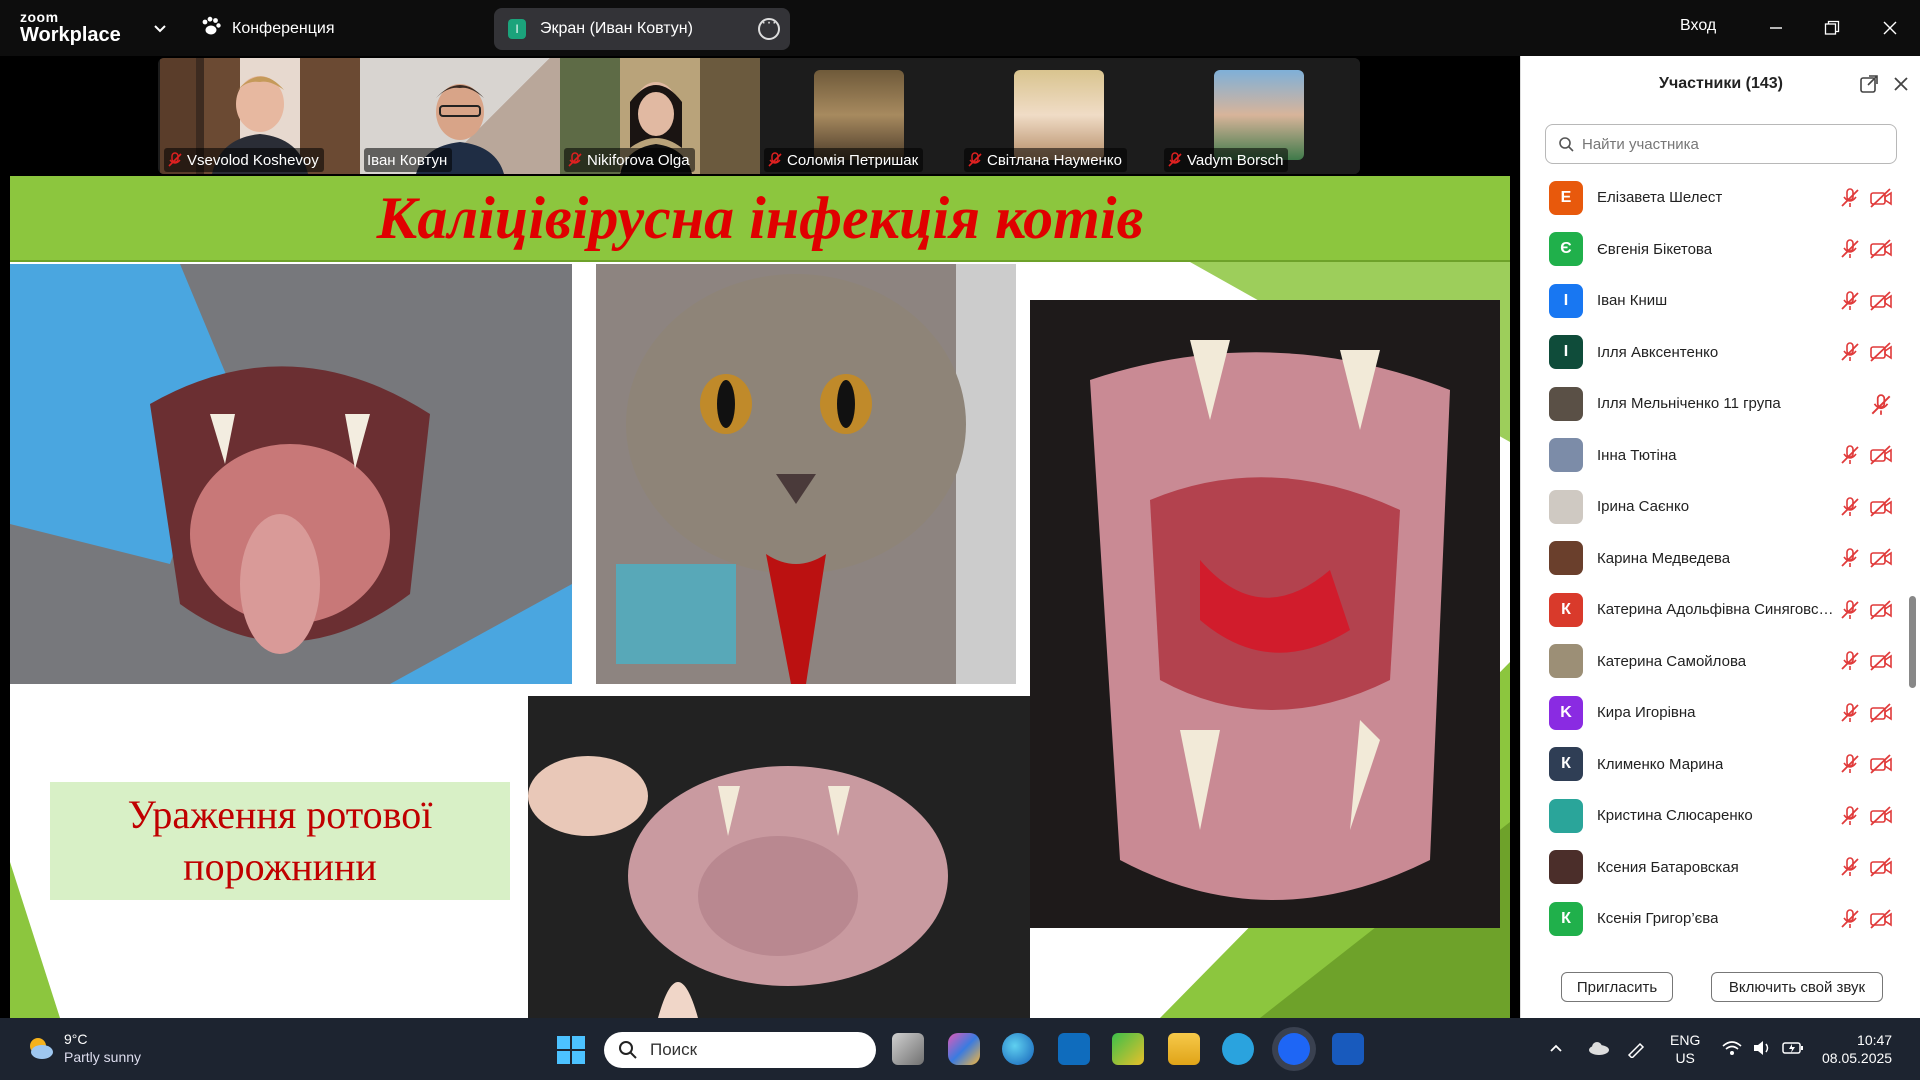  I want to click on clock-date: 08.05.2025, so click(1857, 1058).